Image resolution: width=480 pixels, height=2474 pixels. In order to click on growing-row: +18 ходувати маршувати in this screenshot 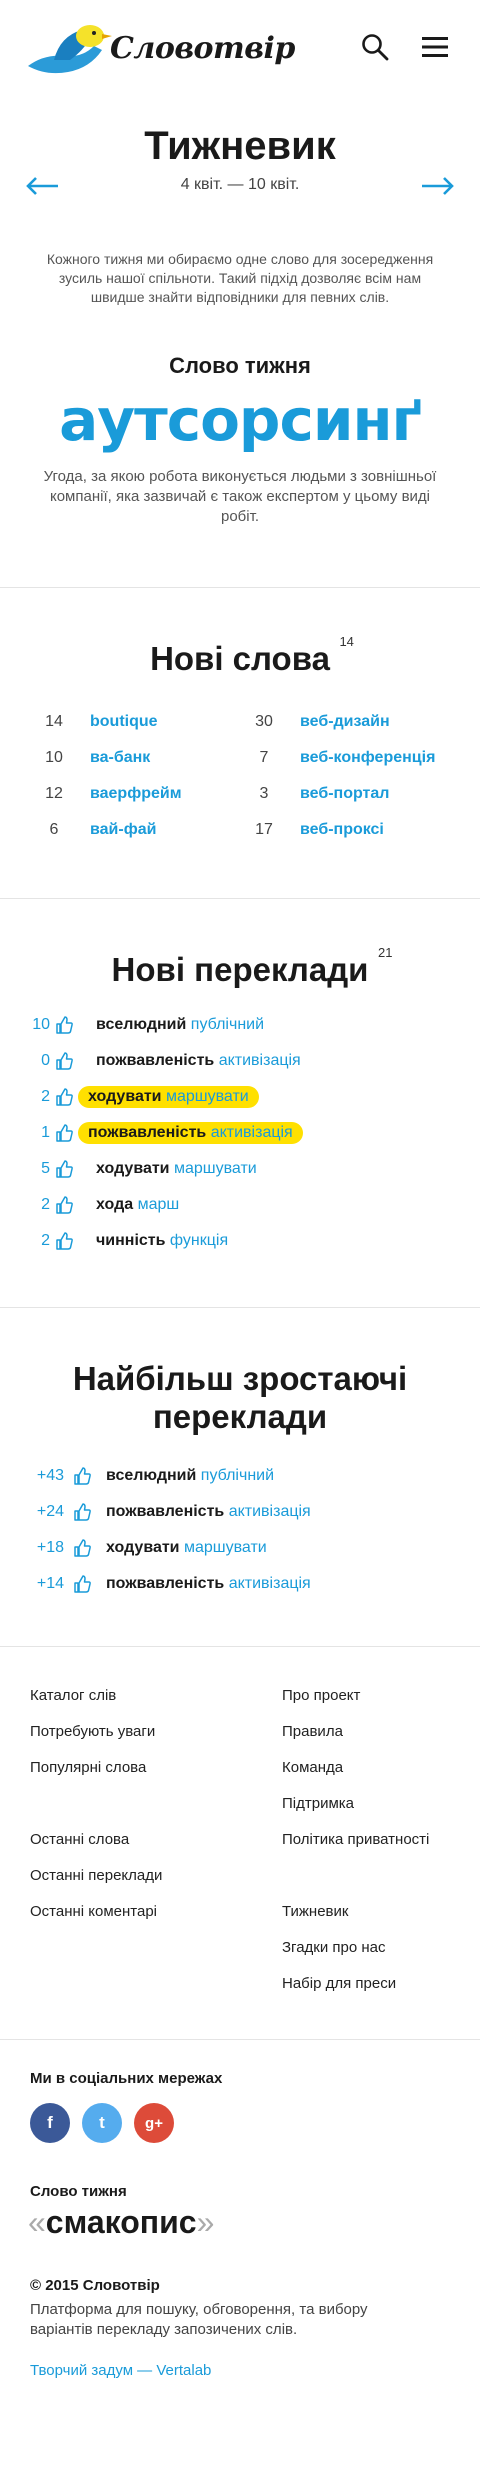, I will do `click(254, 1548)`.